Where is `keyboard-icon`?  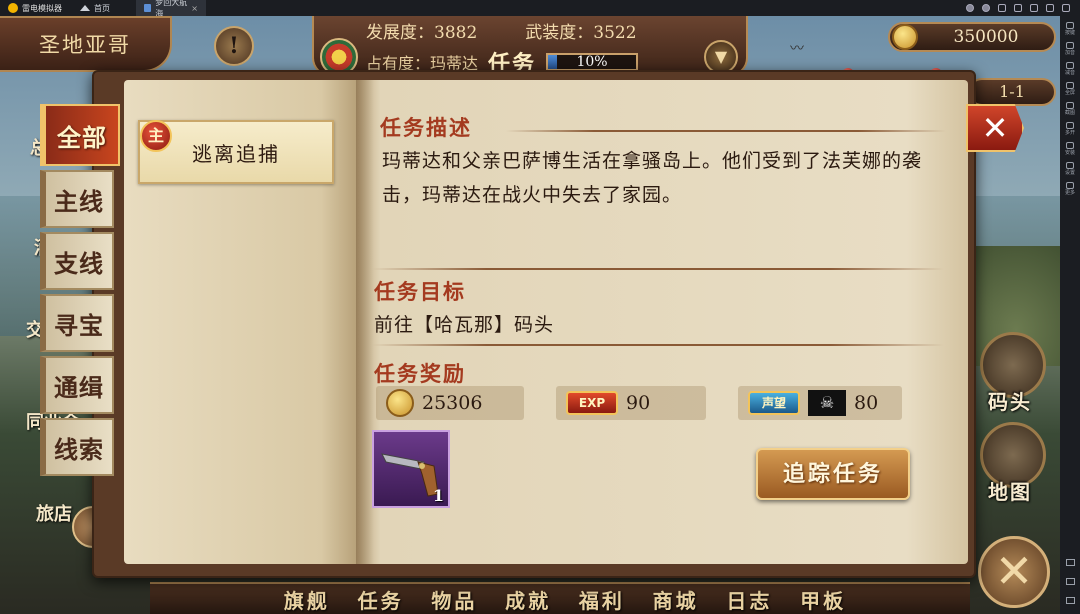 keyboard-icon is located at coordinates (1069, 25).